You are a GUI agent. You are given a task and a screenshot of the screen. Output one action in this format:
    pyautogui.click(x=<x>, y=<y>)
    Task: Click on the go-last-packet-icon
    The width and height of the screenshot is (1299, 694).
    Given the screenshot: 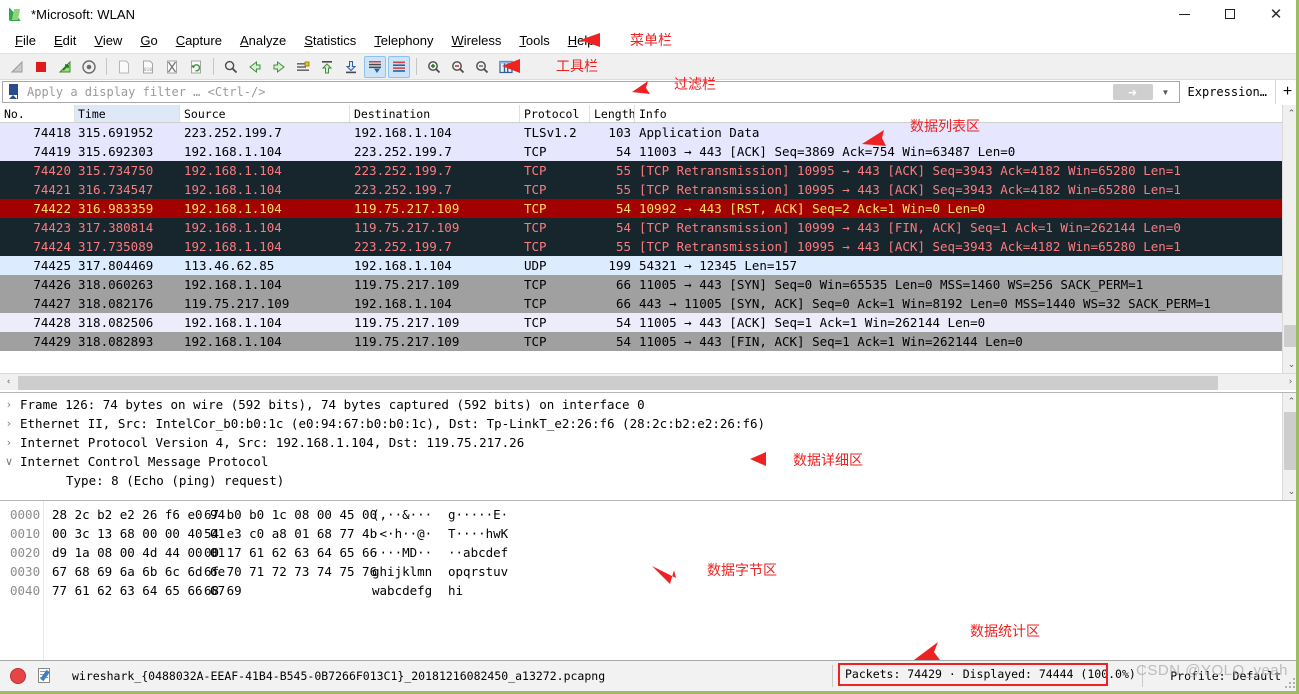 What is the action you would take?
    pyautogui.click(x=351, y=67)
    